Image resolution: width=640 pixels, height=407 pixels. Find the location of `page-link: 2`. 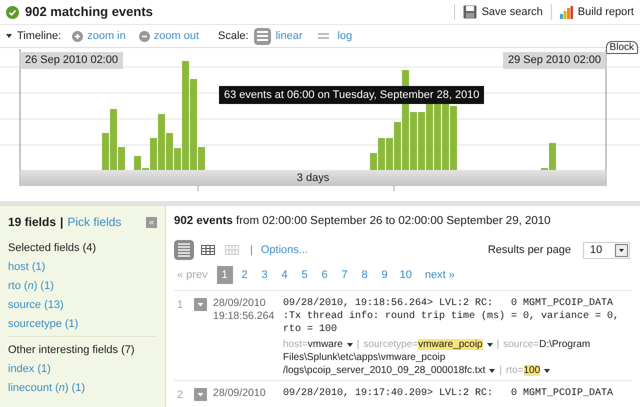

page-link: 2 is located at coordinates (244, 275).